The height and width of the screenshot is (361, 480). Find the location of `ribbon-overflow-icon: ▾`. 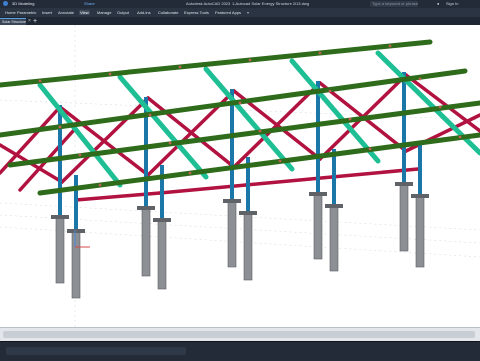

ribbon-overflow-icon: ▾ is located at coordinates (248, 12).